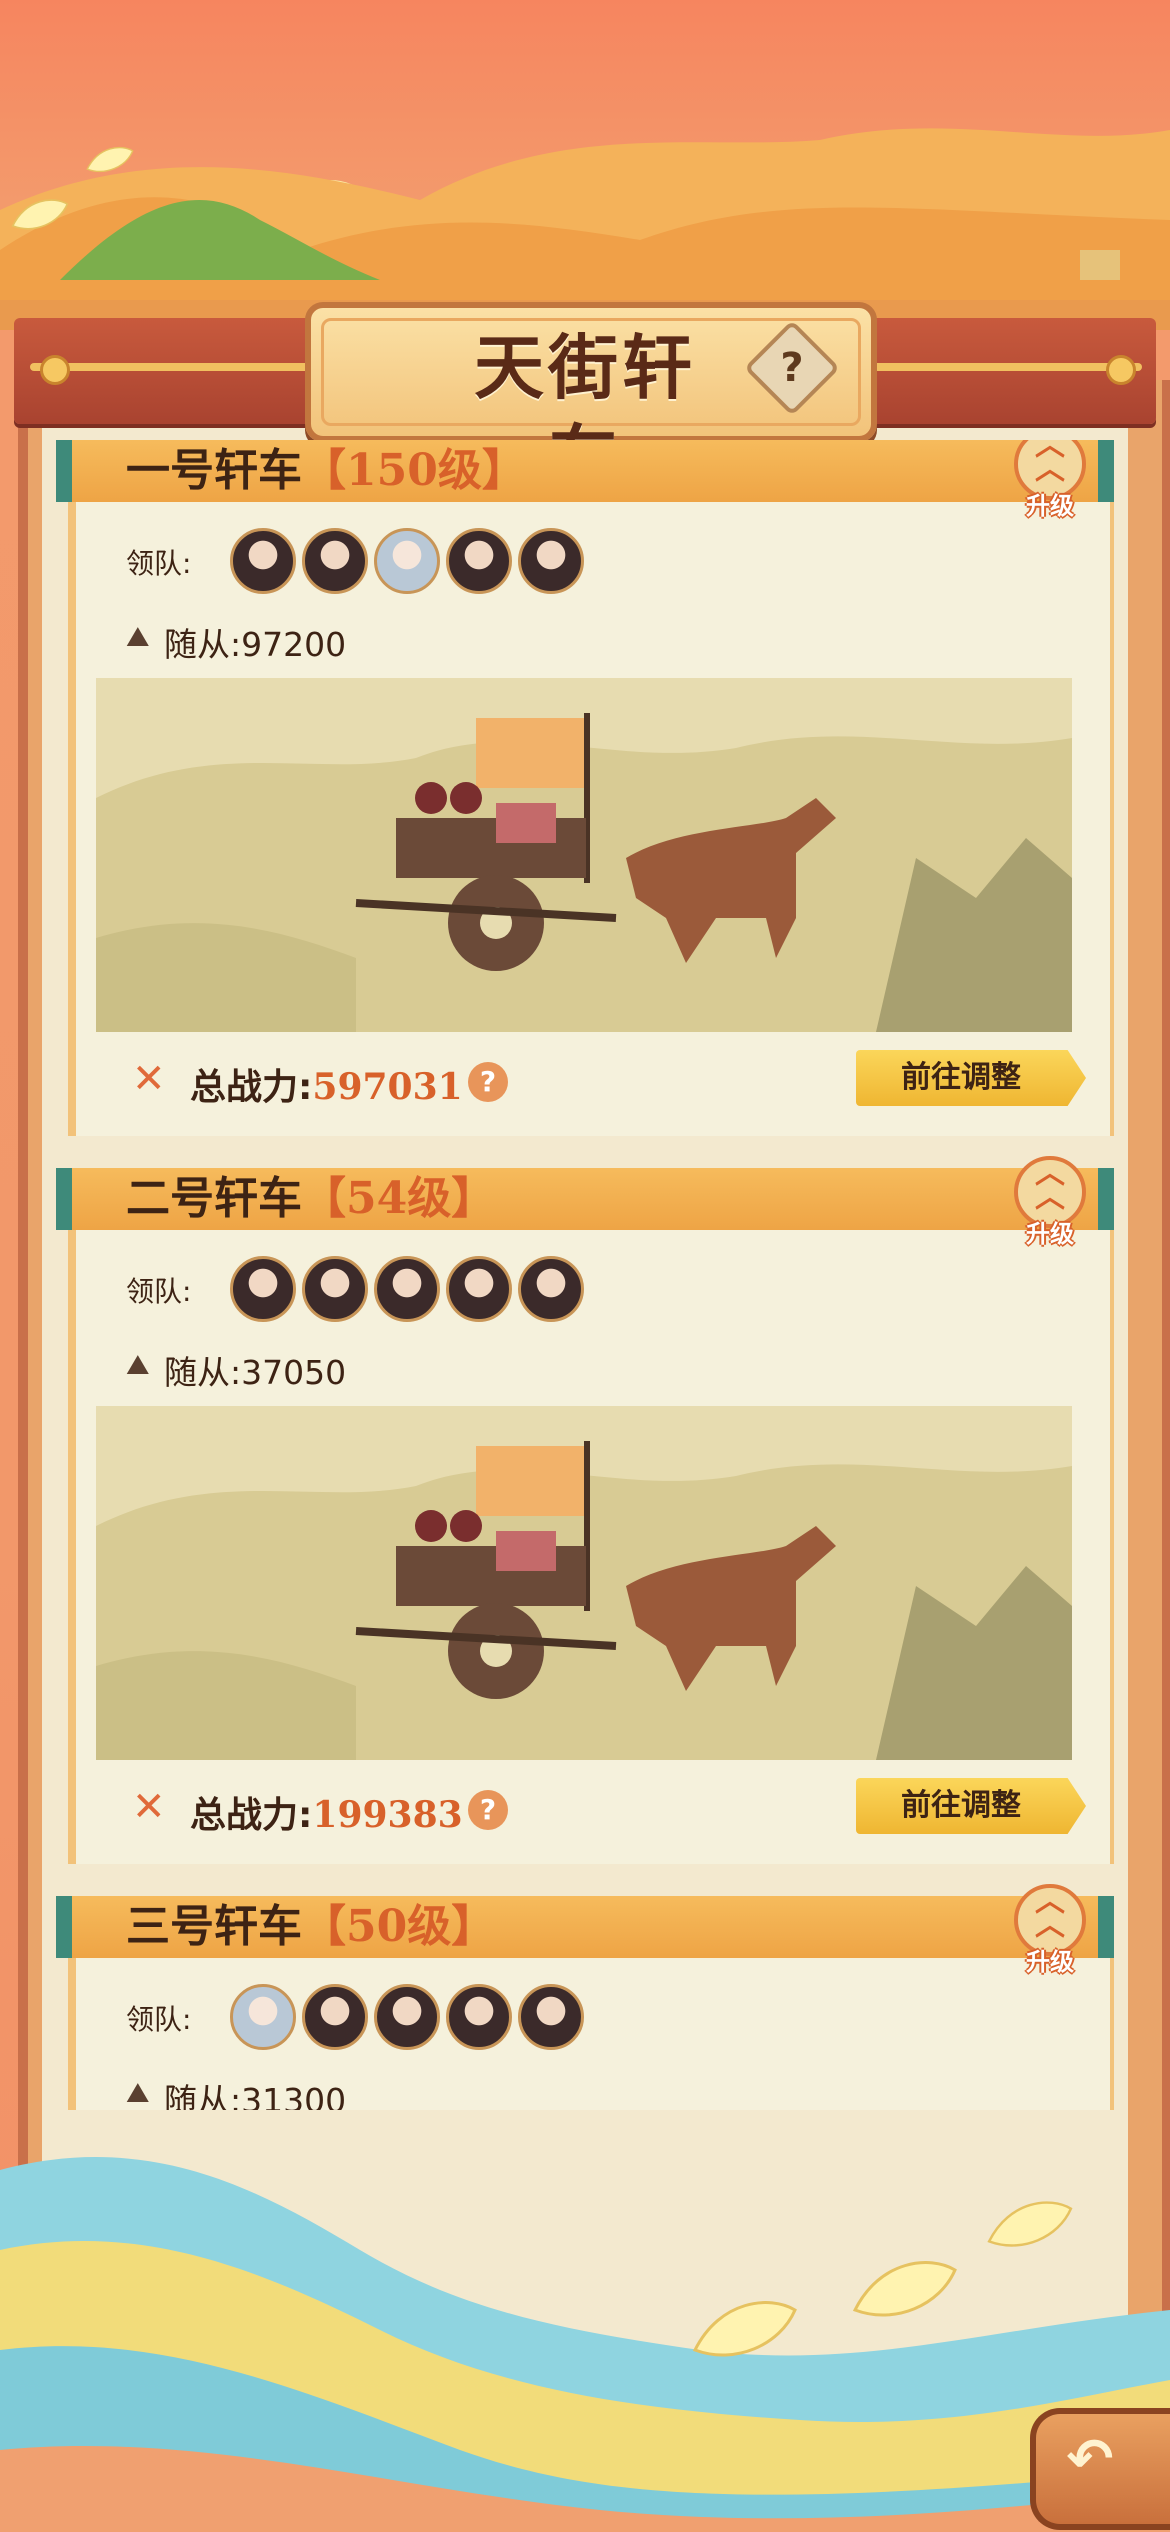  I want to click on carriage-title: 一号轩车【150级】, so click(326, 470).